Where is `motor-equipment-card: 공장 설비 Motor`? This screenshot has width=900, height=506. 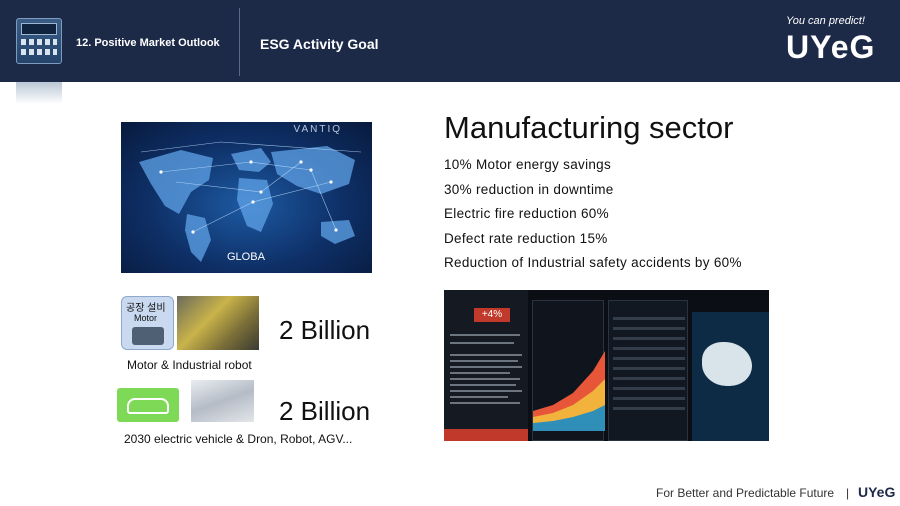
motor-equipment-card: 공장 설비 Motor is located at coordinates (147, 323).